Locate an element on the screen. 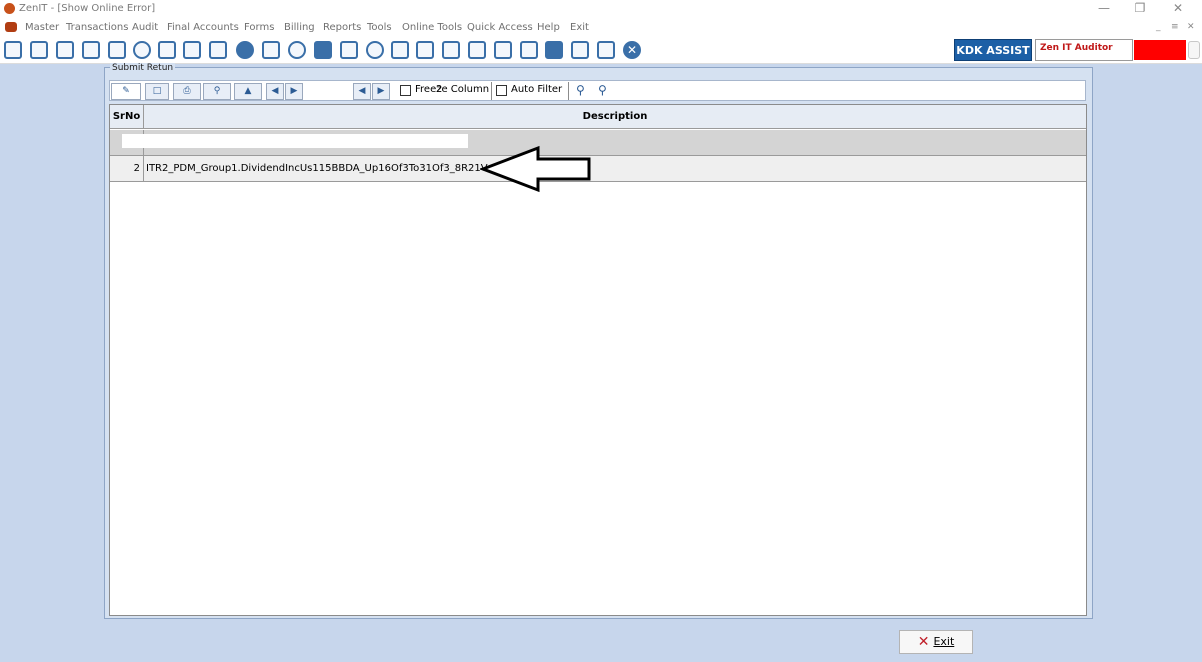 This screenshot has height=662, width=1202. filter-add-icon is located at coordinates (192, 50).